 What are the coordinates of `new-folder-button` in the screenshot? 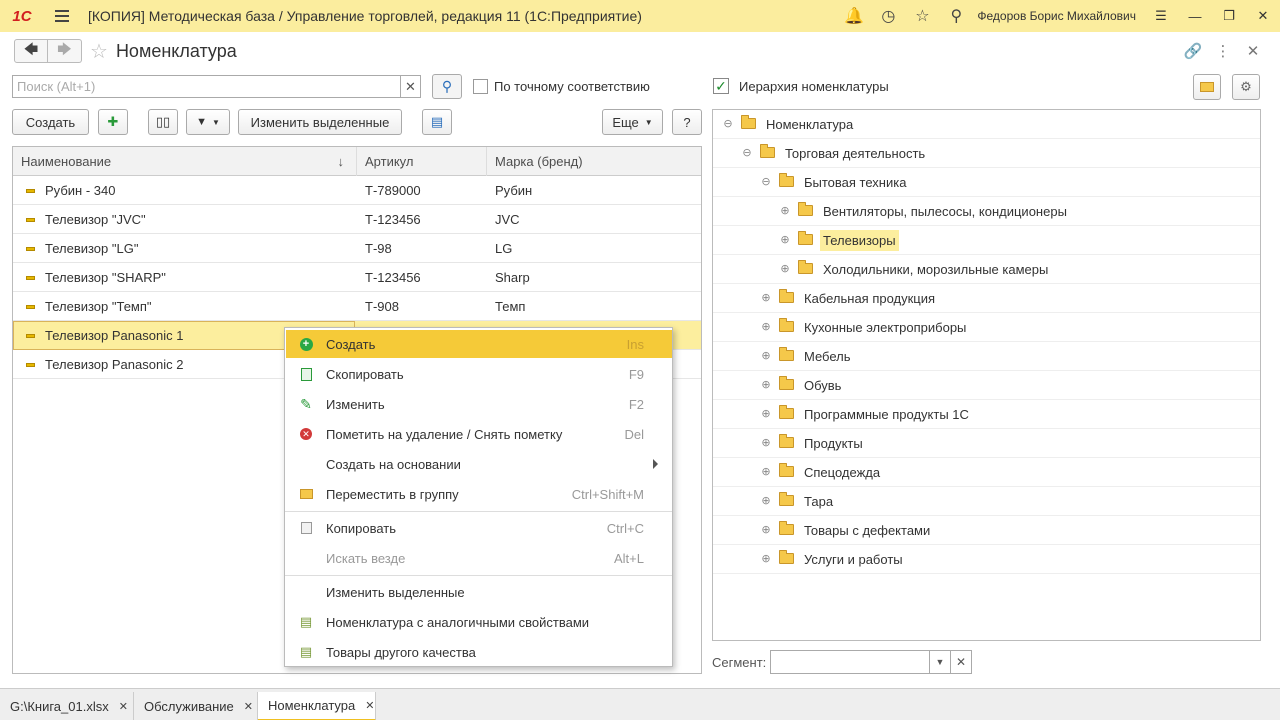 It's located at (1207, 87).